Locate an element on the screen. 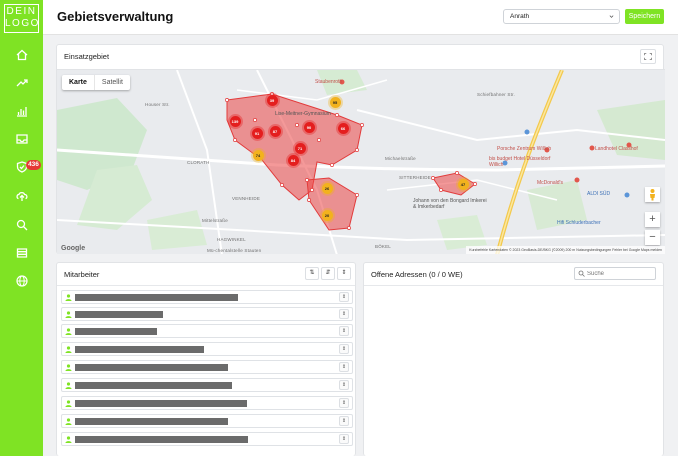 The image size is (678, 456). map-type-control: Karte Satellit is located at coordinates (96, 82).